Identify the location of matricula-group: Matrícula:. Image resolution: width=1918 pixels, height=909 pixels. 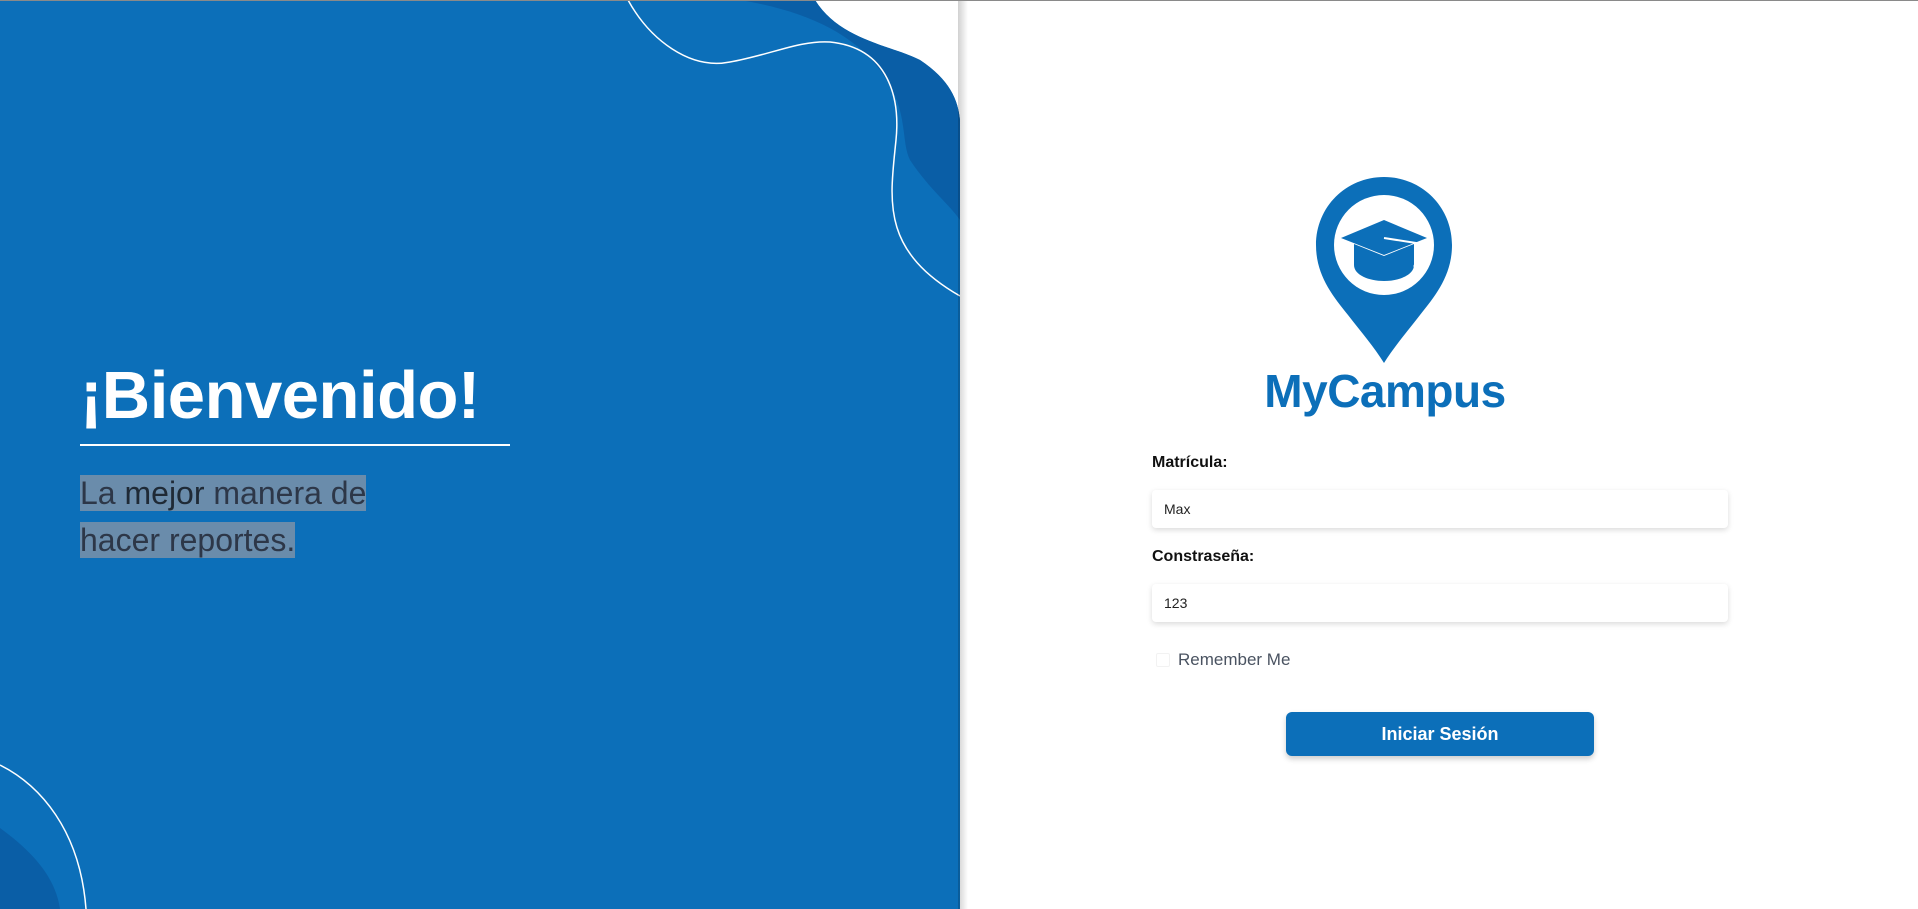
(1440, 491).